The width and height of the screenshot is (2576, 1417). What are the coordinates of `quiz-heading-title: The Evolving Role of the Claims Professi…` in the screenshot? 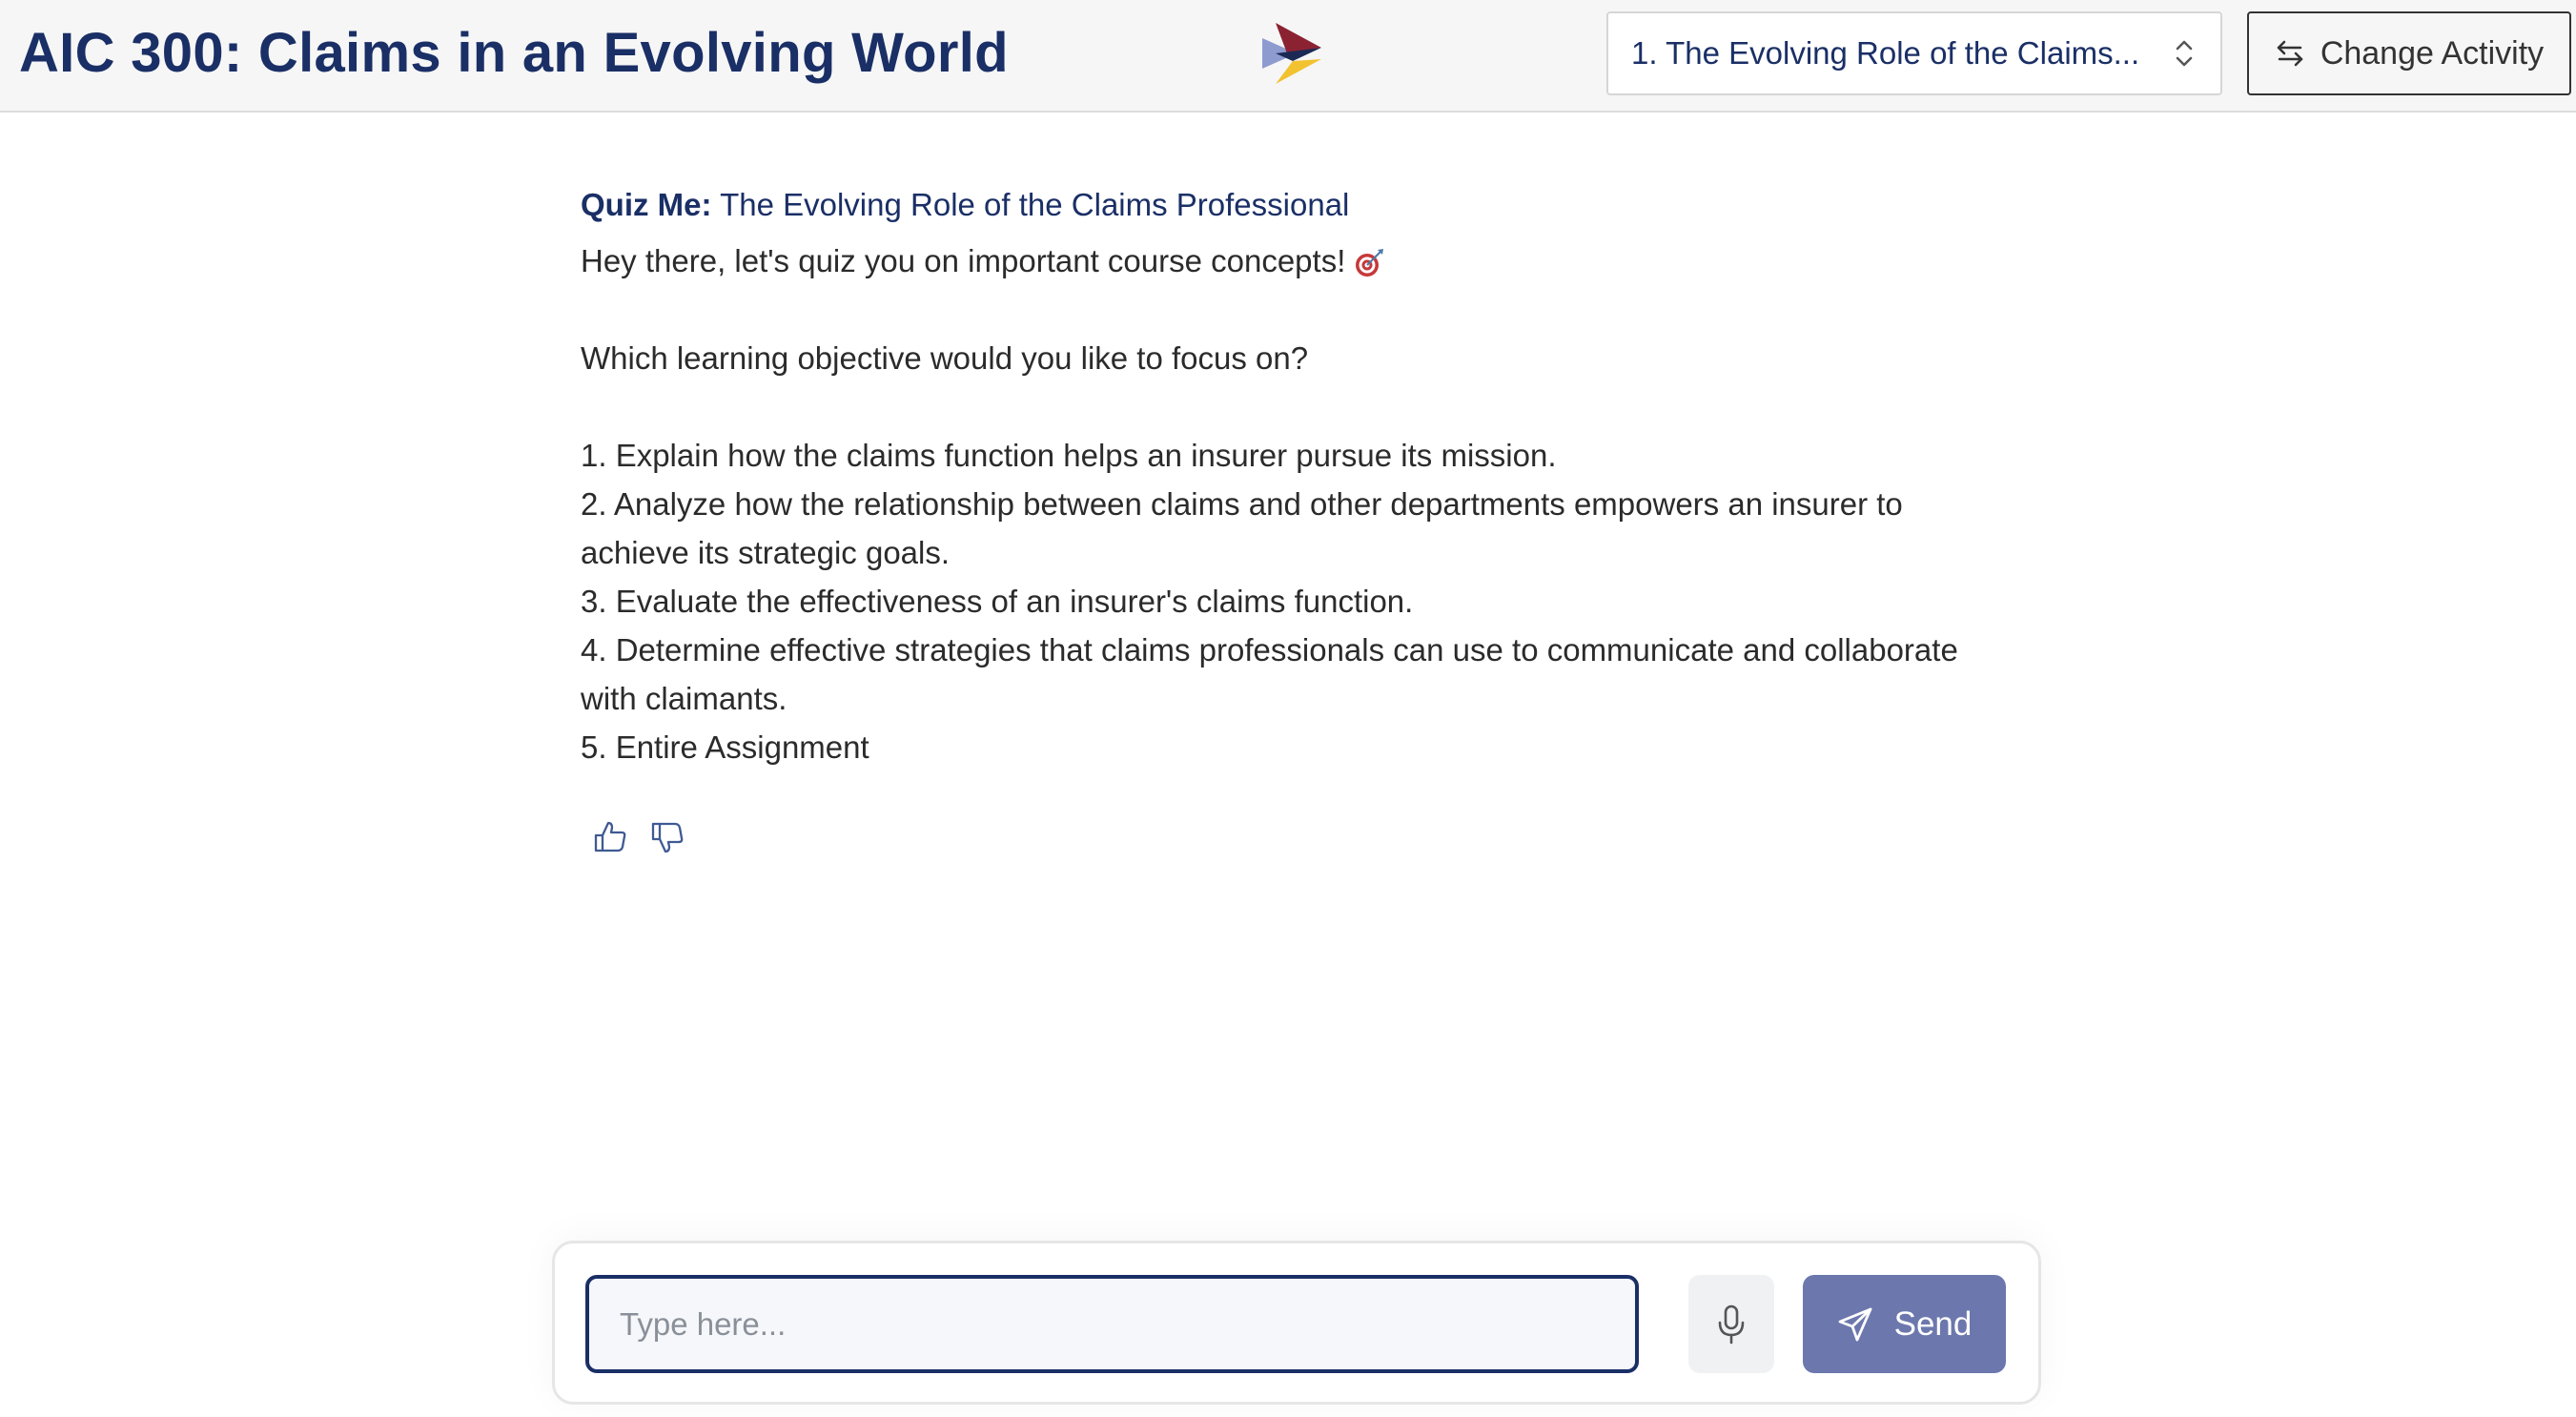 It's located at (1035, 204).